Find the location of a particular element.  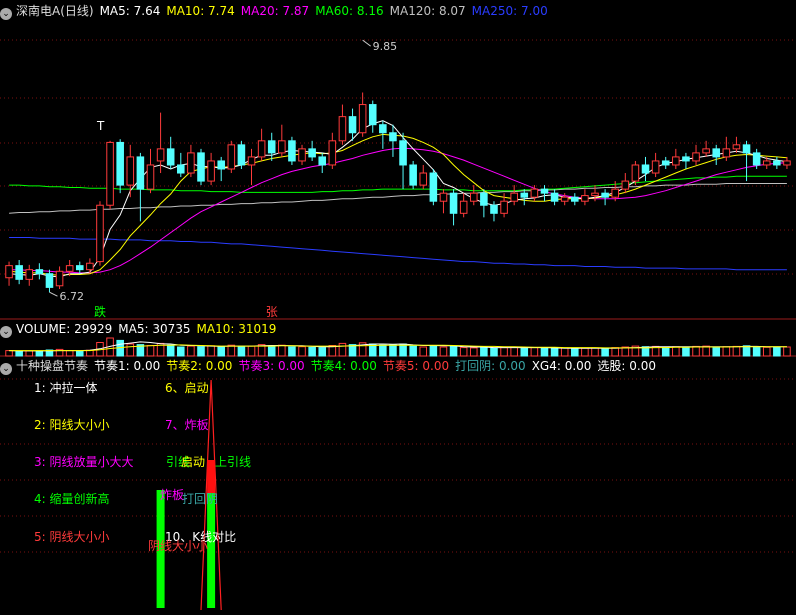

high-marker is located at coordinates (366, 43).